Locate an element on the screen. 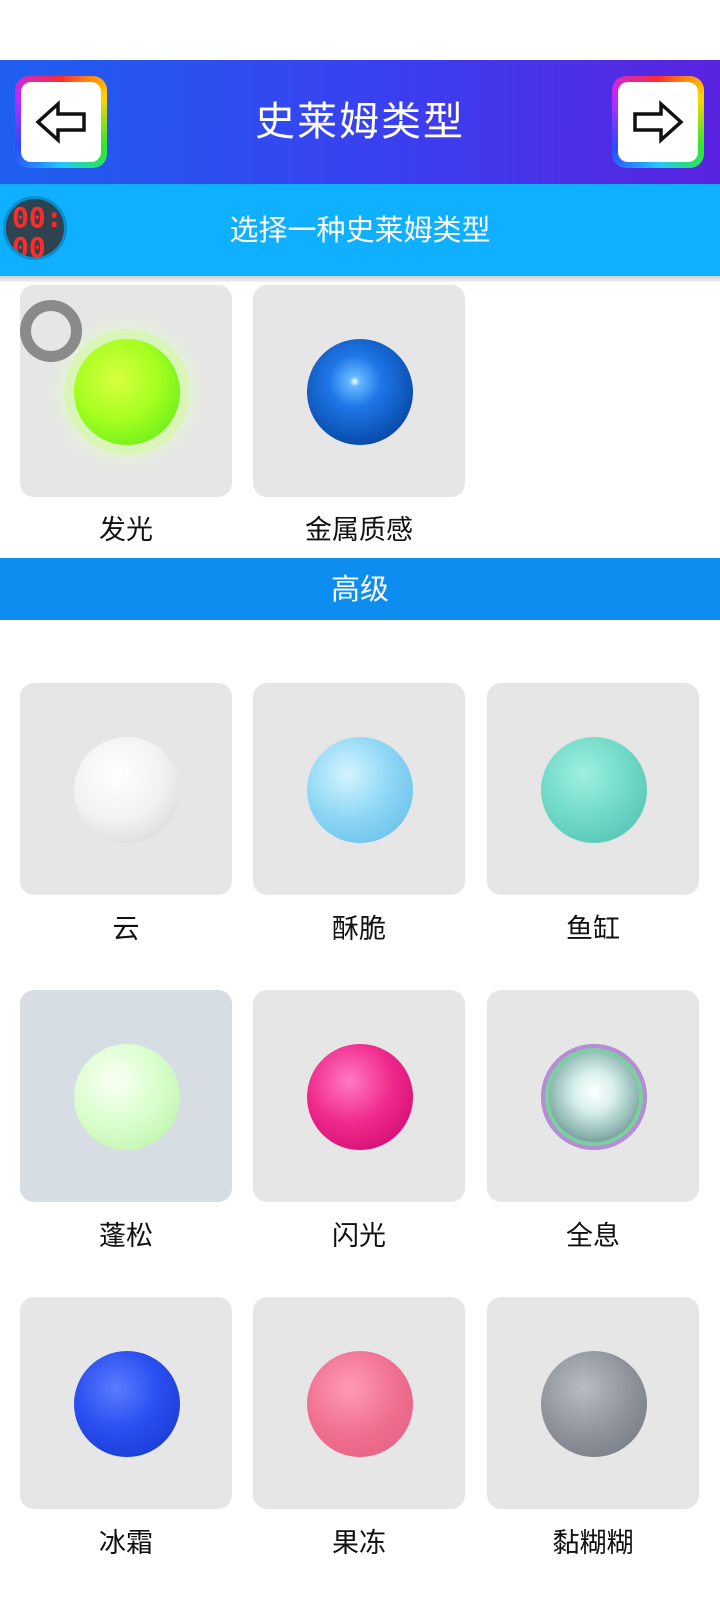  fluffy-slime-icon is located at coordinates (127, 1097).